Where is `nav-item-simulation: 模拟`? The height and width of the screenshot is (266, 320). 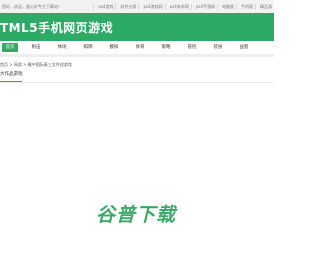
nav-item-simulation: 模拟 is located at coordinates (114, 47).